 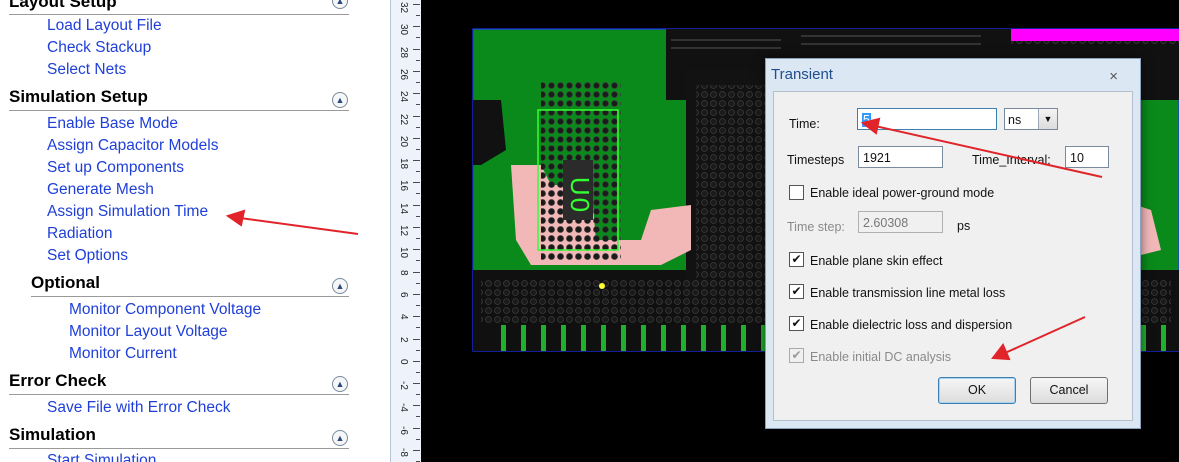 I want to click on time-step-field: 2.60308, so click(x=900, y=222).